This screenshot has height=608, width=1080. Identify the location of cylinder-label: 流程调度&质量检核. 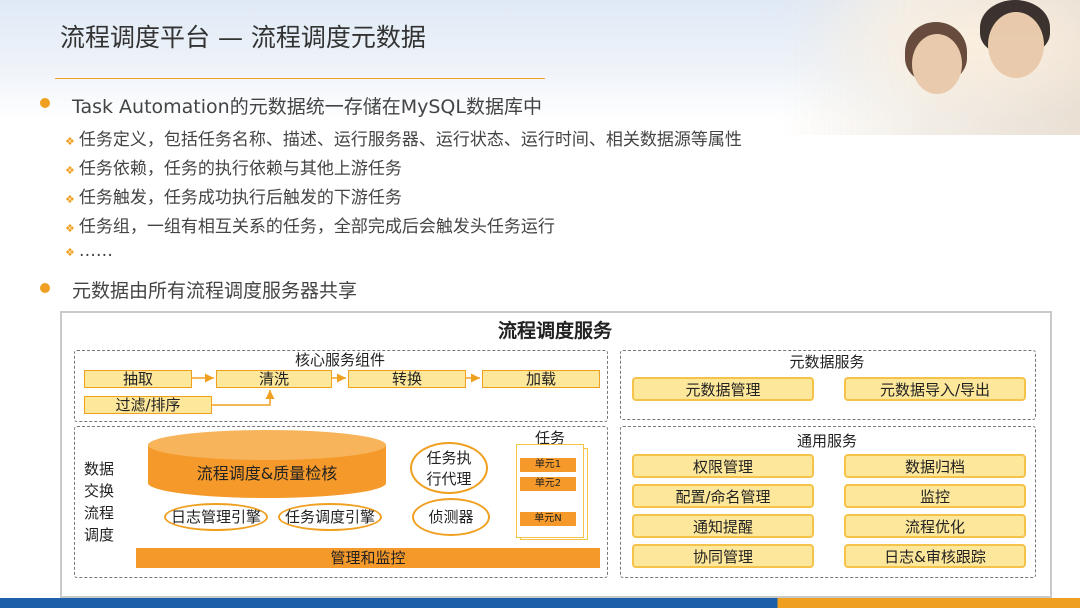
(267, 473).